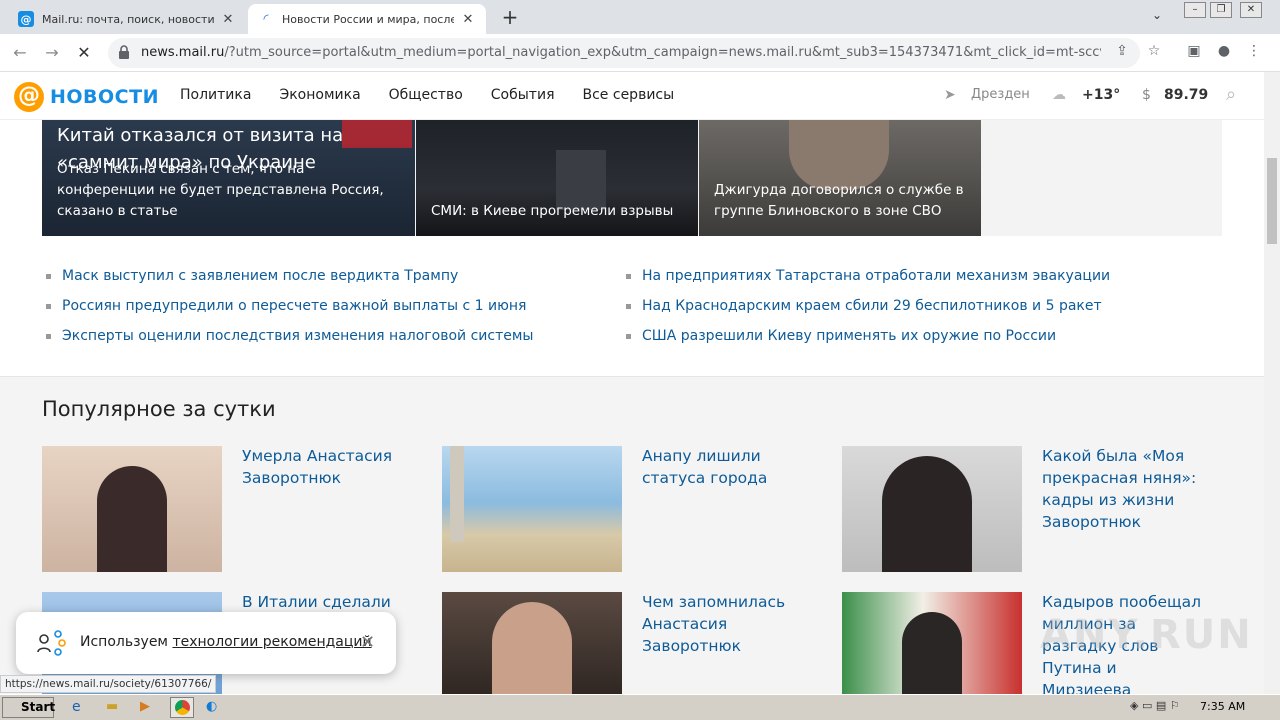 This screenshot has width=1280, height=720. I want to click on logo-text: НОВОСТИ, so click(104, 97).